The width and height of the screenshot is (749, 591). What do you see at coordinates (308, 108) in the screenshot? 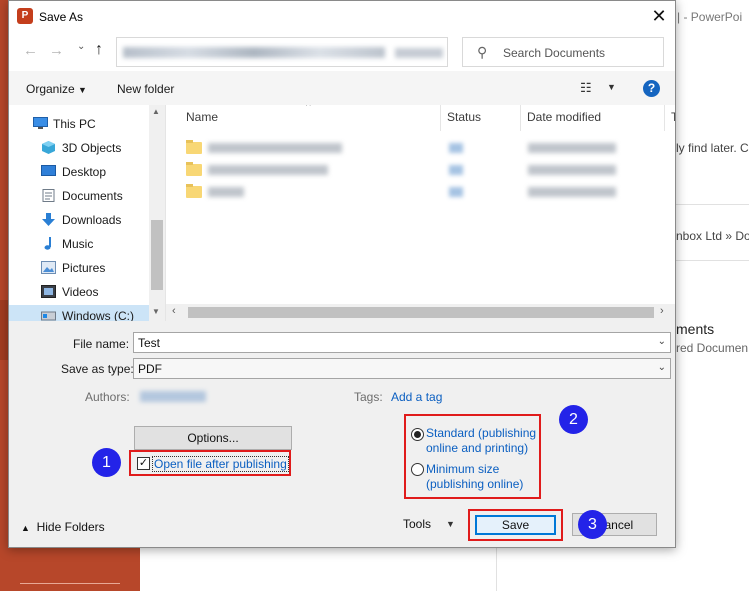
I see `sort-ascending-icon: ^` at bounding box center [308, 108].